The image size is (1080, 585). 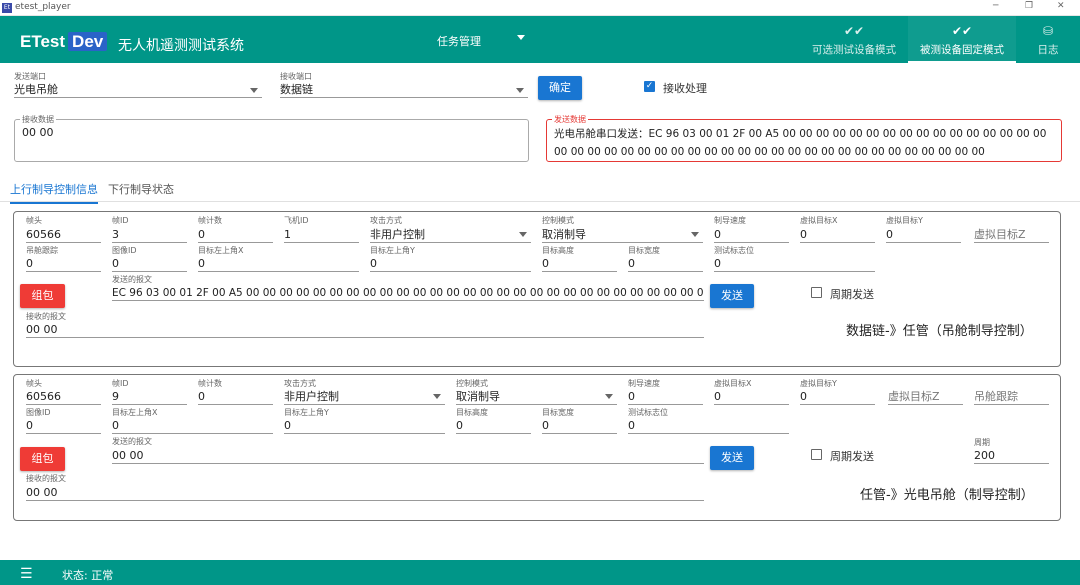 I want to click on window-title: etest_player, so click(x=43, y=7).